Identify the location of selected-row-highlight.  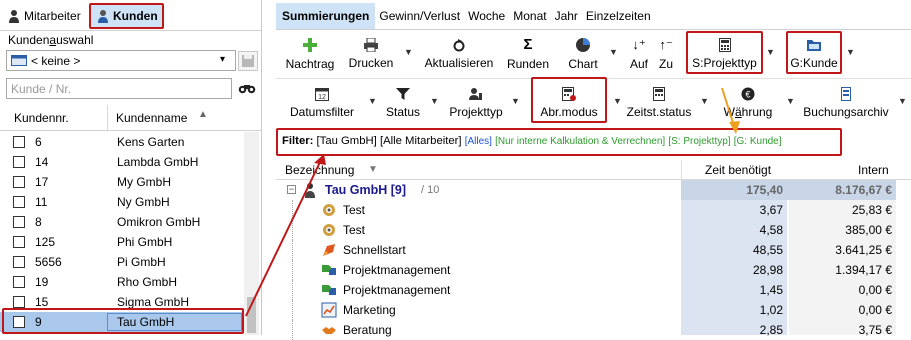
(123, 321).